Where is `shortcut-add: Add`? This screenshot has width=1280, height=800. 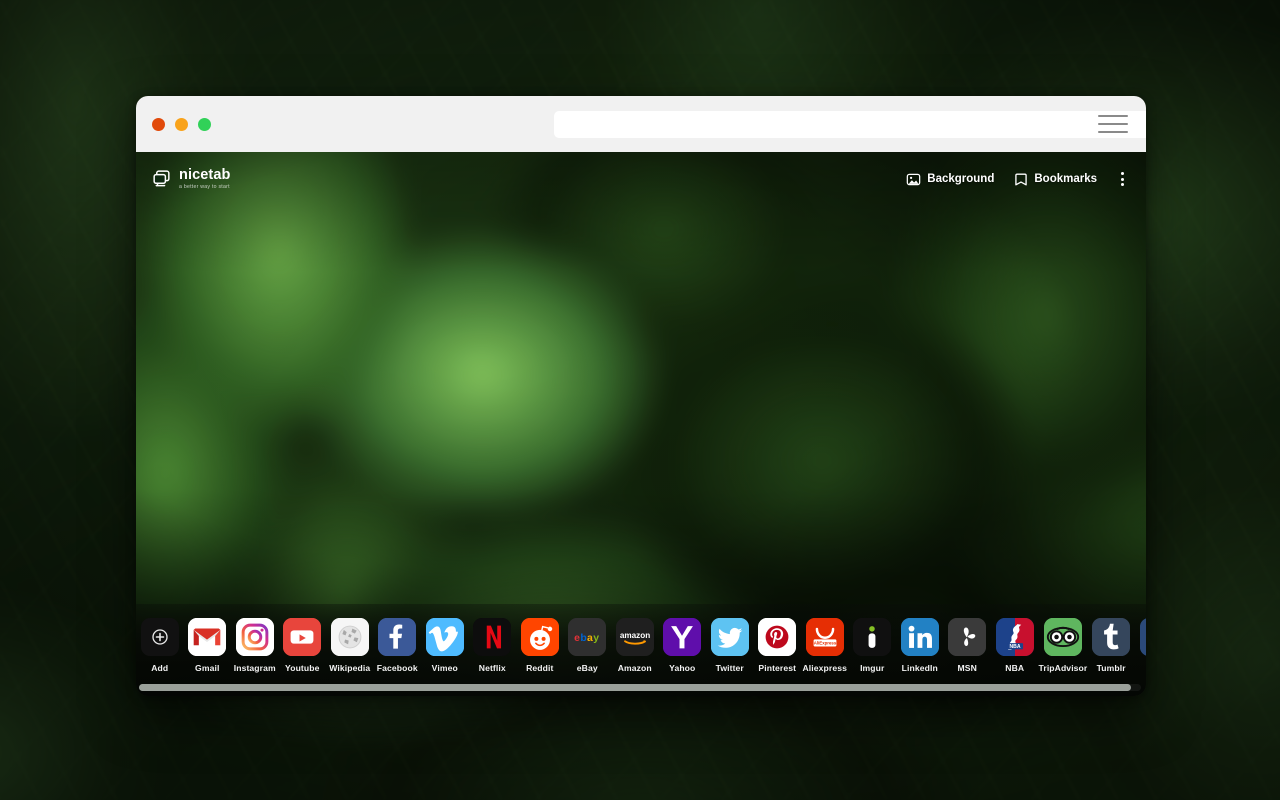
shortcut-add: Add is located at coordinates (160, 645).